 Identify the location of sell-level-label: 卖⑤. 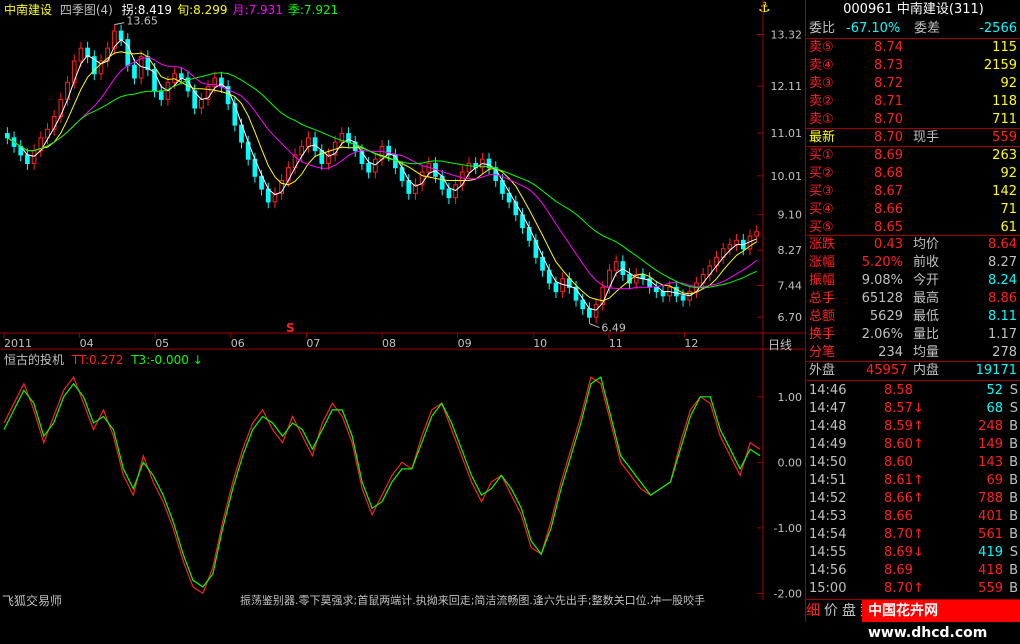
(821, 47).